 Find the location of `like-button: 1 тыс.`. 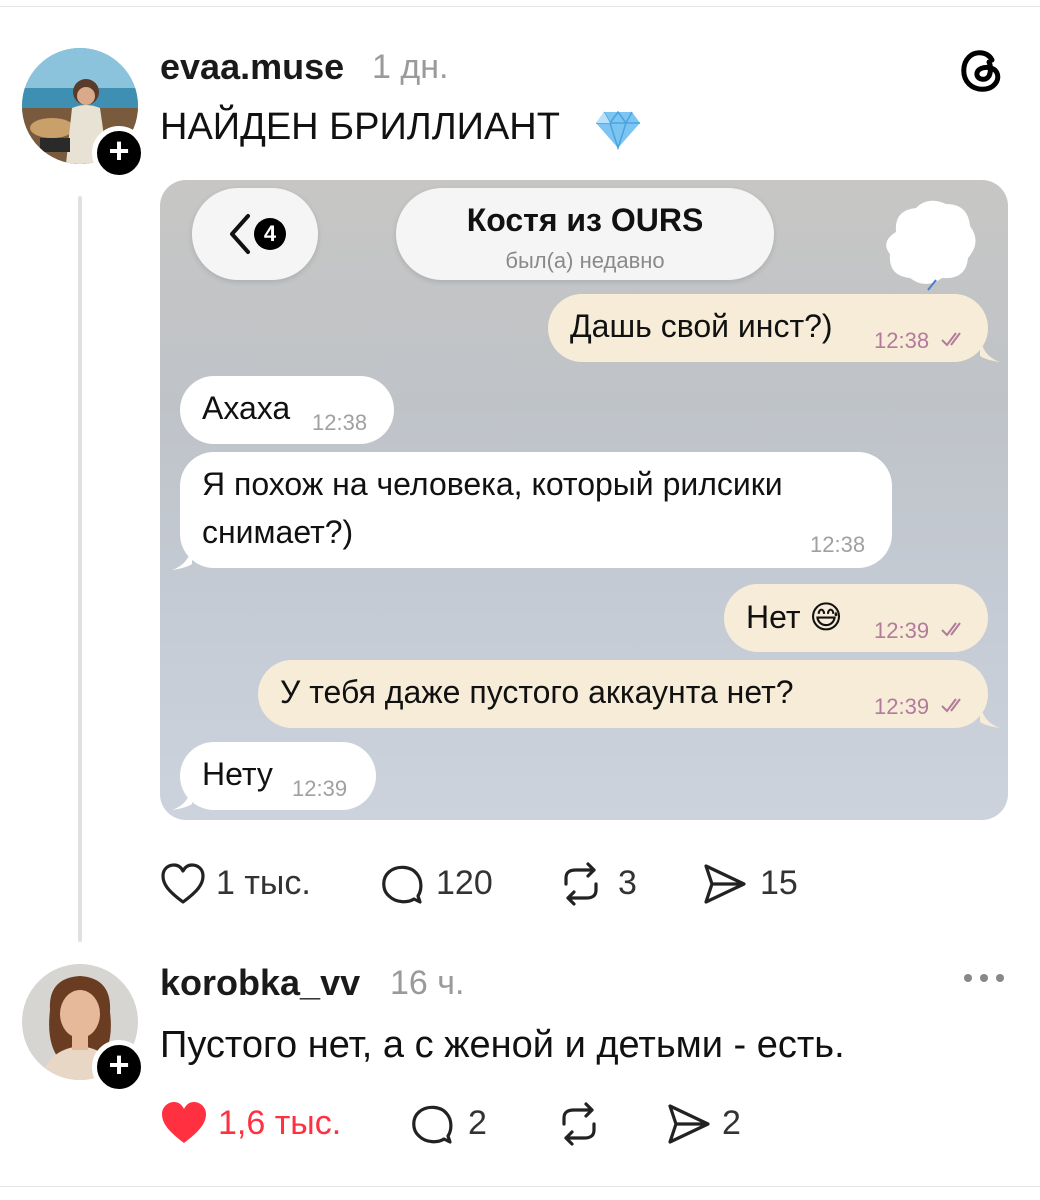

like-button: 1 тыс. is located at coordinates (250, 884).